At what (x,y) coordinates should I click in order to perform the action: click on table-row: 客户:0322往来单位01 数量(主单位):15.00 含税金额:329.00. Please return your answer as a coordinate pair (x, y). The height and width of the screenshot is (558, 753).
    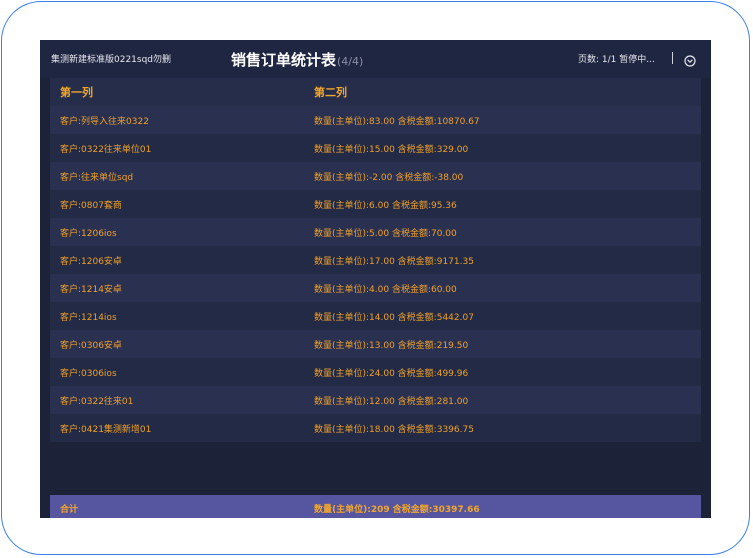
    Looking at the image, I should click on (375, 148).